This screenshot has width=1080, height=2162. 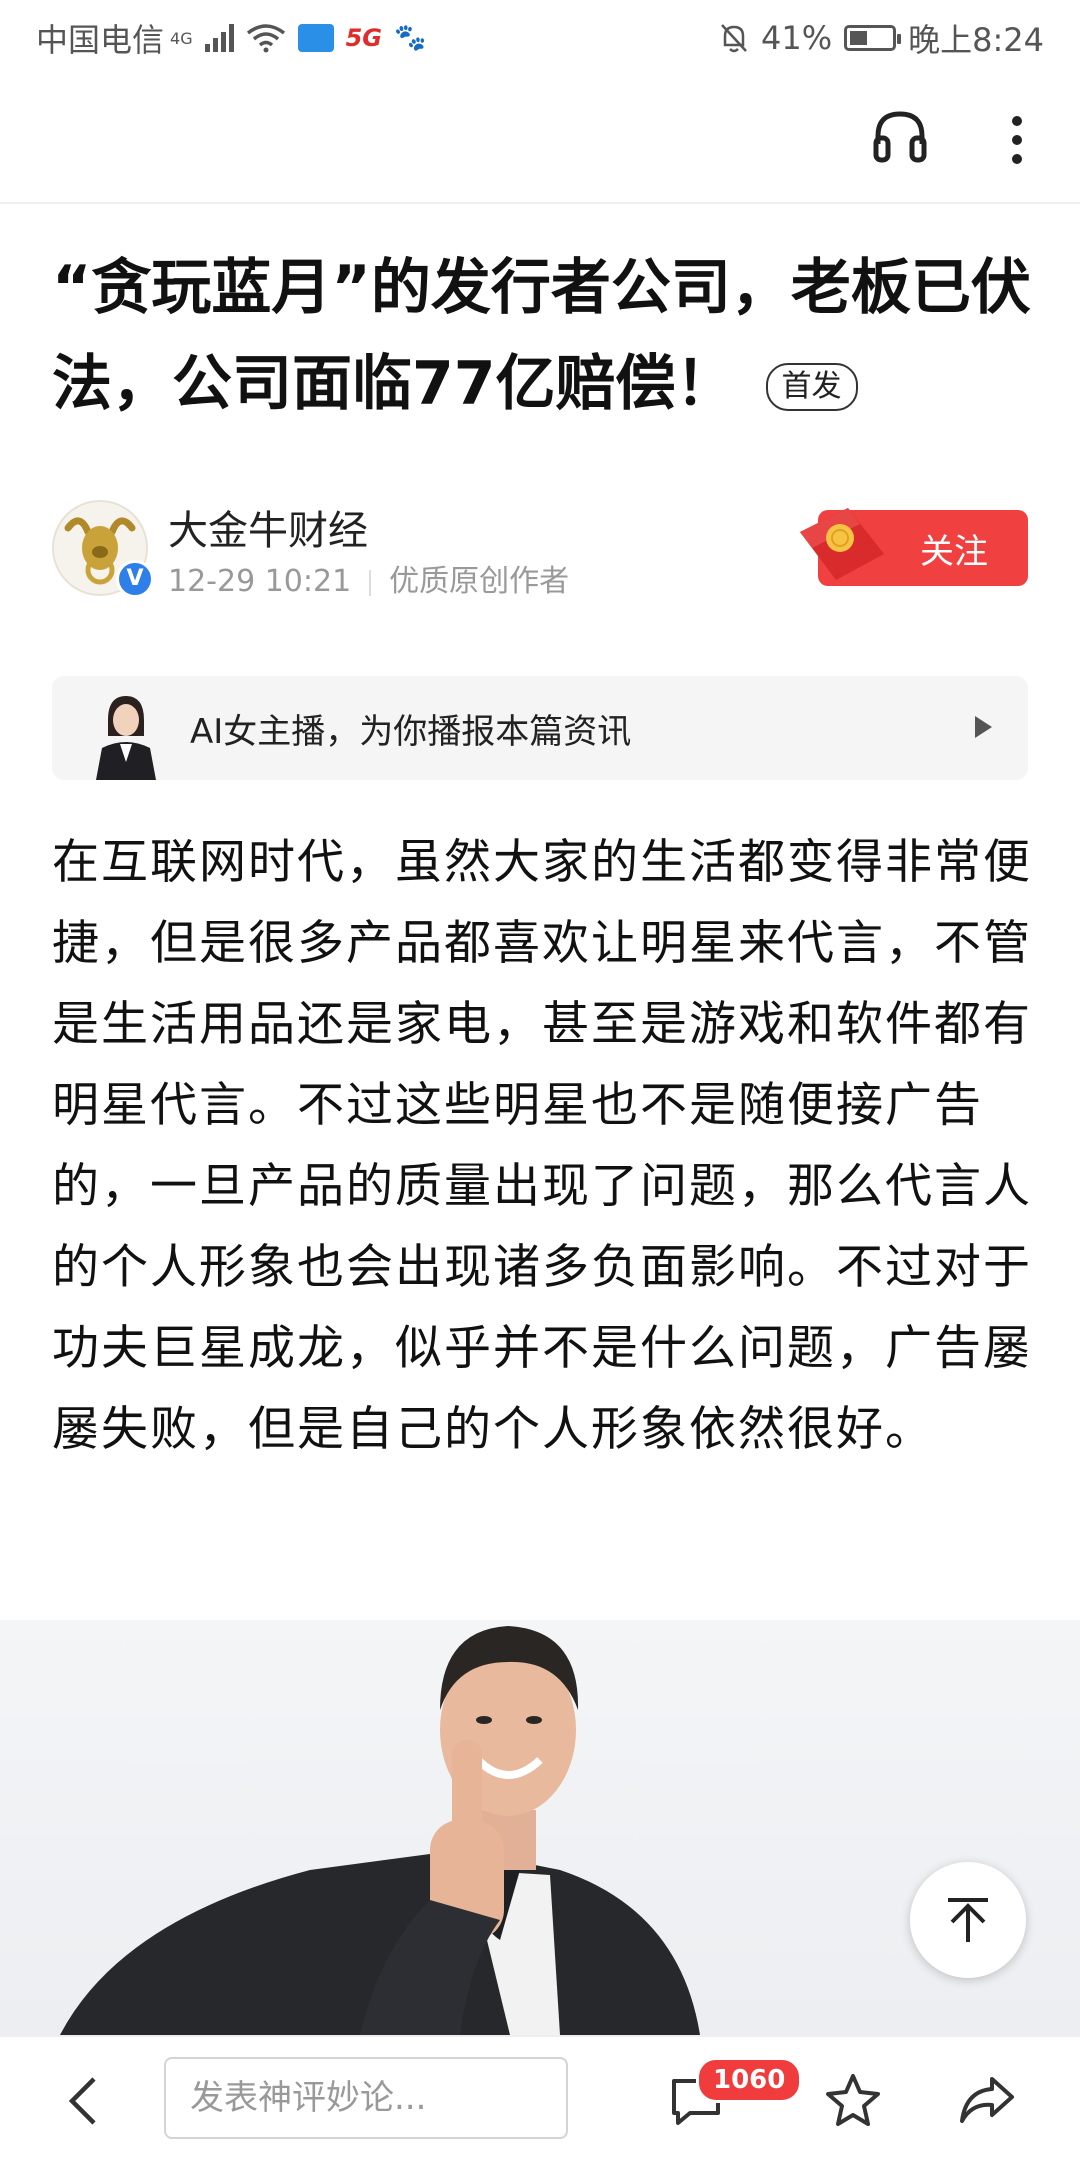 What do you see at coordinates (103, 549) in the screenshot?
I see `author-avatar: V` at bounding box center [103, 549].